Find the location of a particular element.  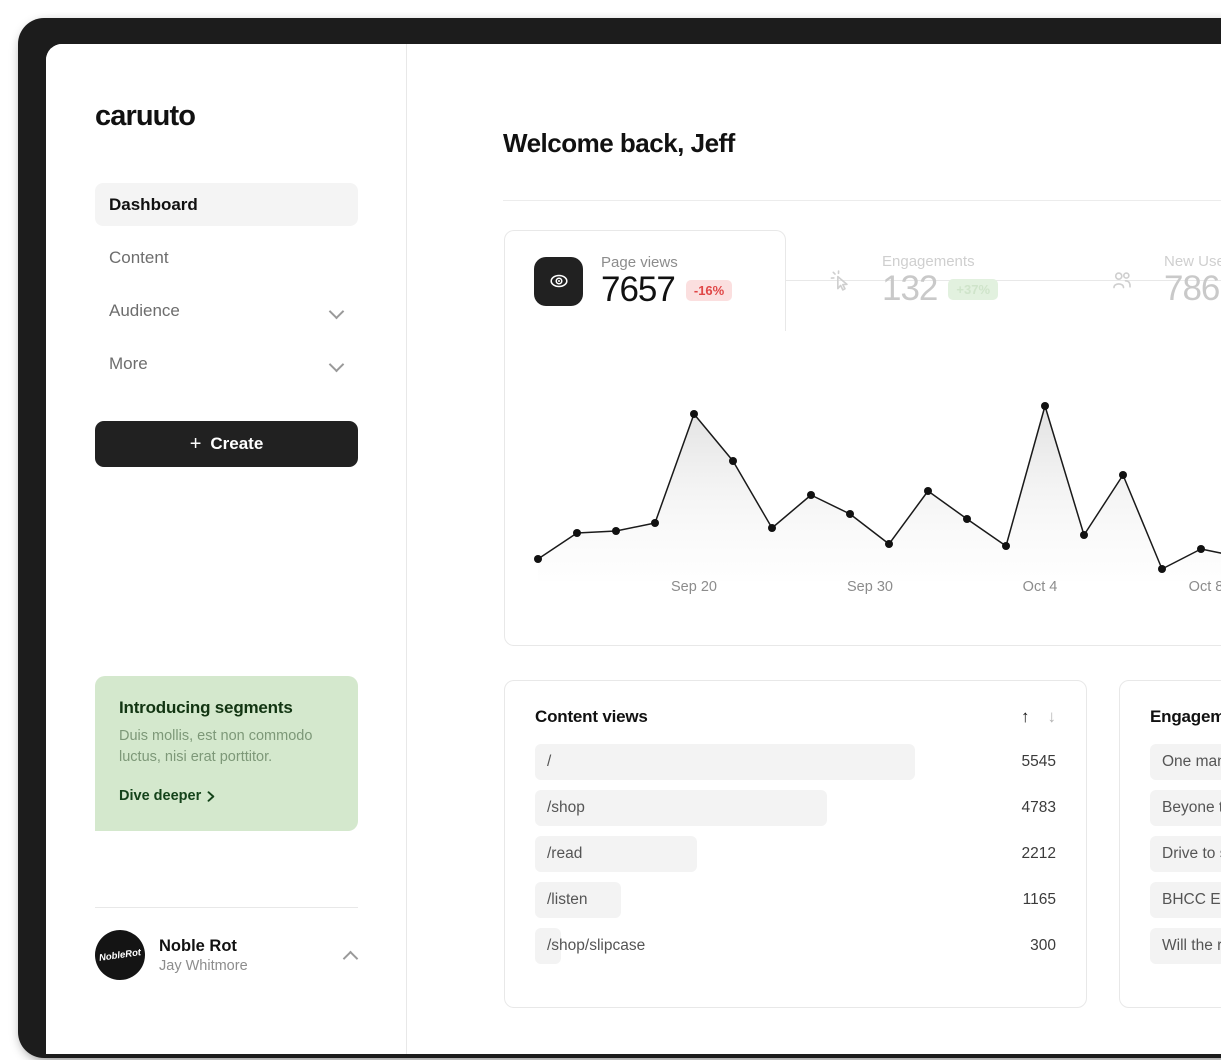

stat-value-row: 7657 -16% is located at coordinates (667, 289).